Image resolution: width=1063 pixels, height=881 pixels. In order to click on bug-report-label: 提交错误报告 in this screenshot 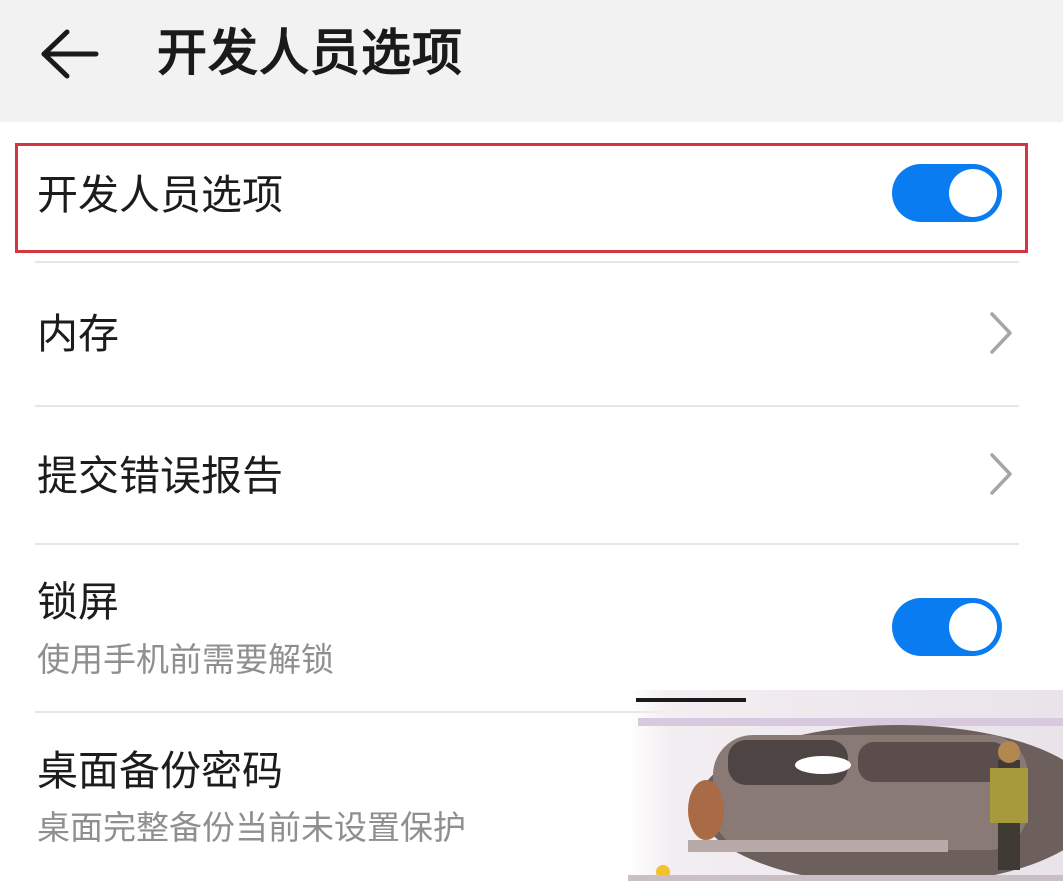, I will do `click(160, 476)`.